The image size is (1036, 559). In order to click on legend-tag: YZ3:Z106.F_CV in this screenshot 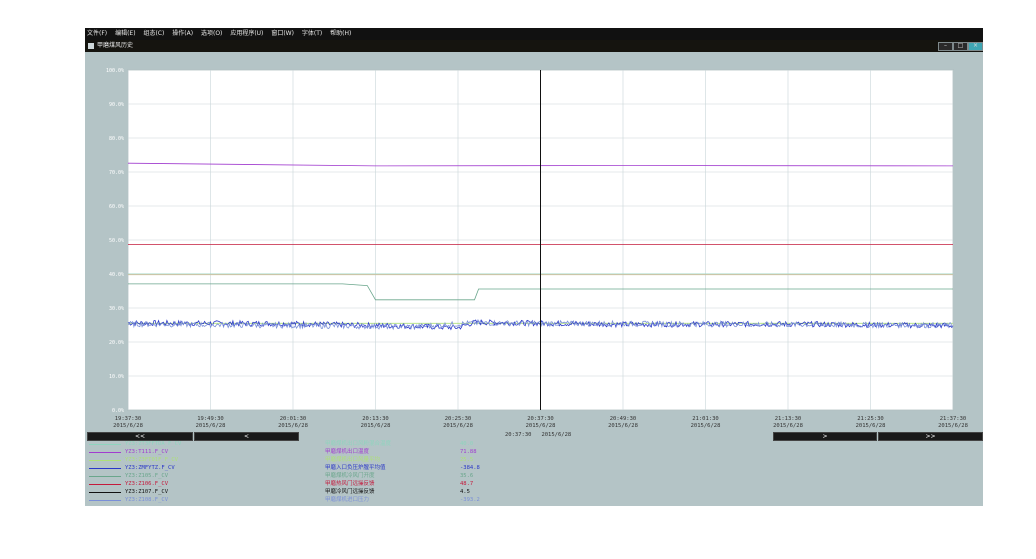, I will do `click(147, 484)`.